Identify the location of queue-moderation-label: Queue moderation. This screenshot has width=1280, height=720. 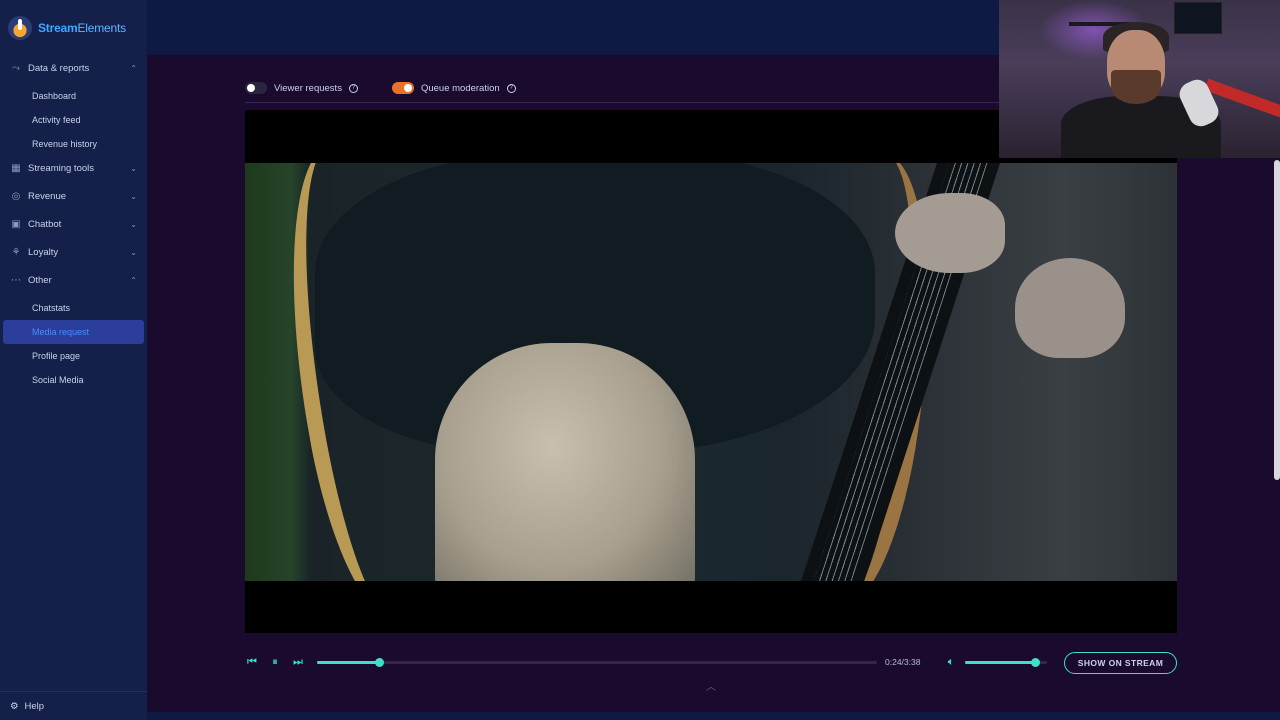
(460, 88).